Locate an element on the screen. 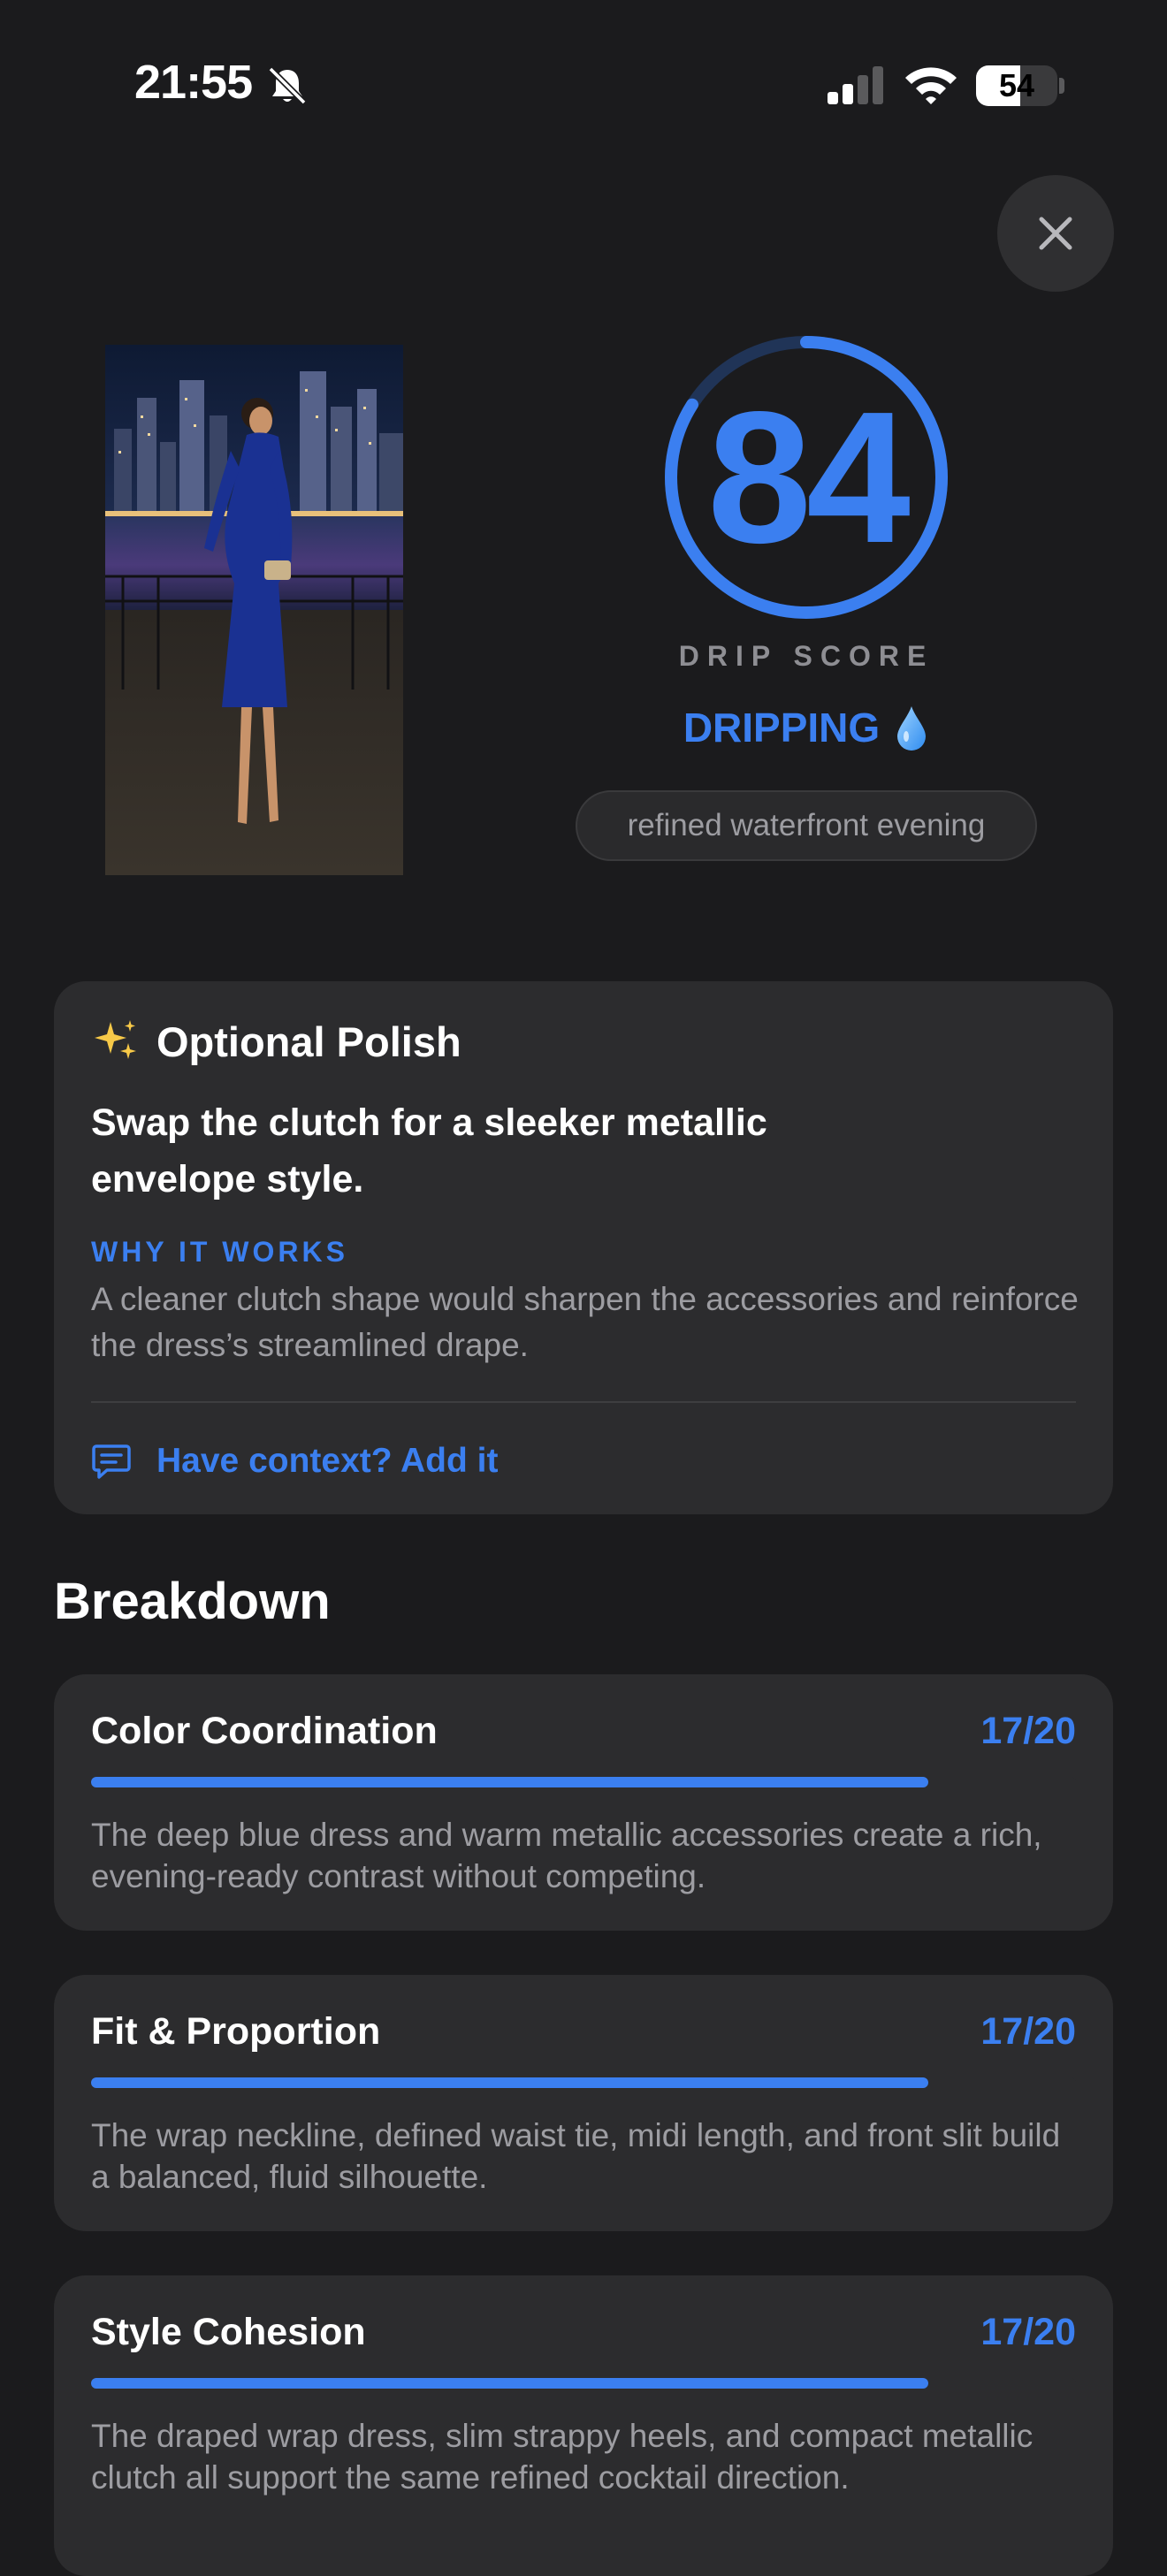 This screenshot has width=1167, height=2576. vibe-tag: refined waterfront evening is located at coordinates (806, 825).